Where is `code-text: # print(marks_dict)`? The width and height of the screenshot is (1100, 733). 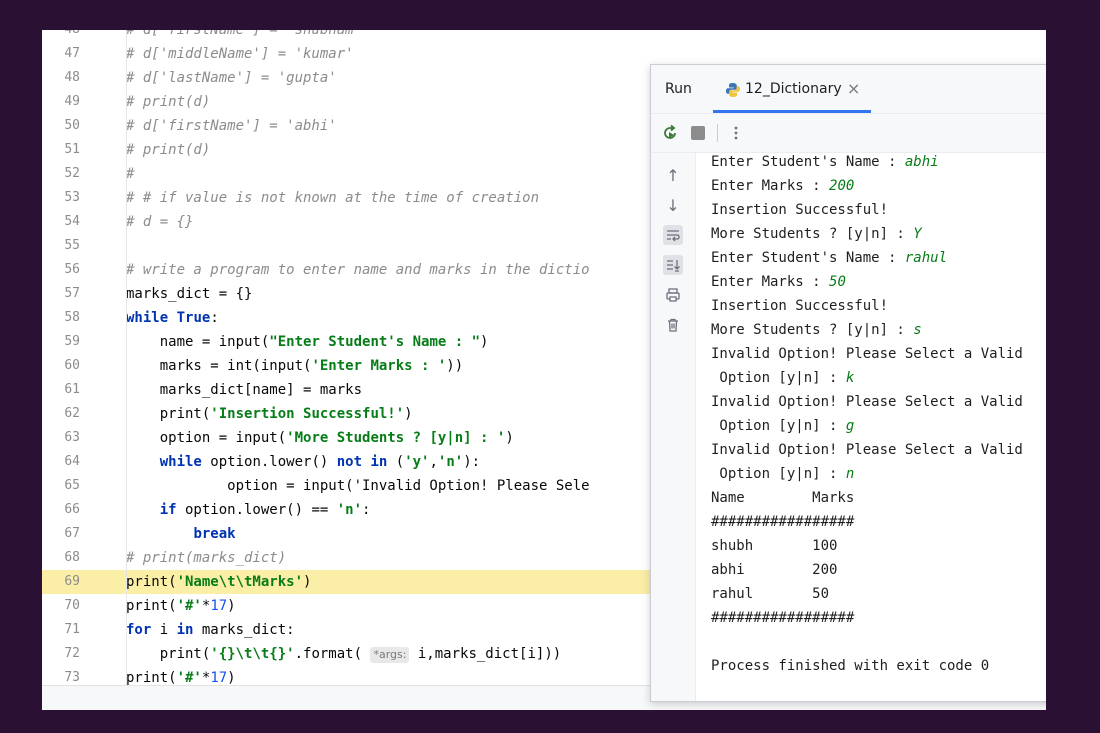 code-text: # print(marks_dict) is located at coordinates (206, 558).